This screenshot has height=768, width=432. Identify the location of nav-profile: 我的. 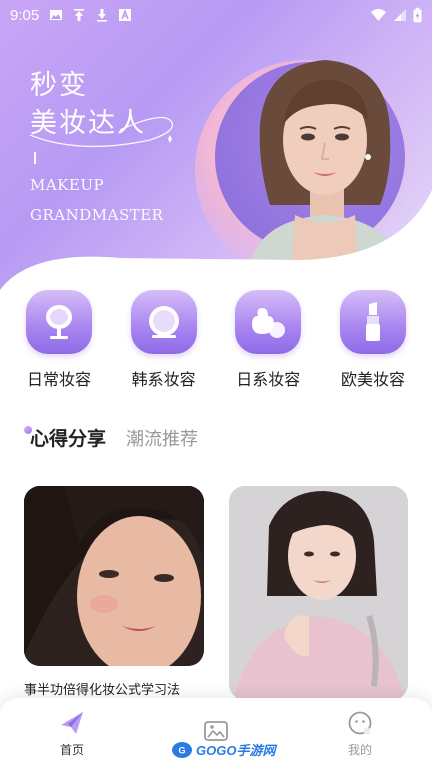
(360, 733).